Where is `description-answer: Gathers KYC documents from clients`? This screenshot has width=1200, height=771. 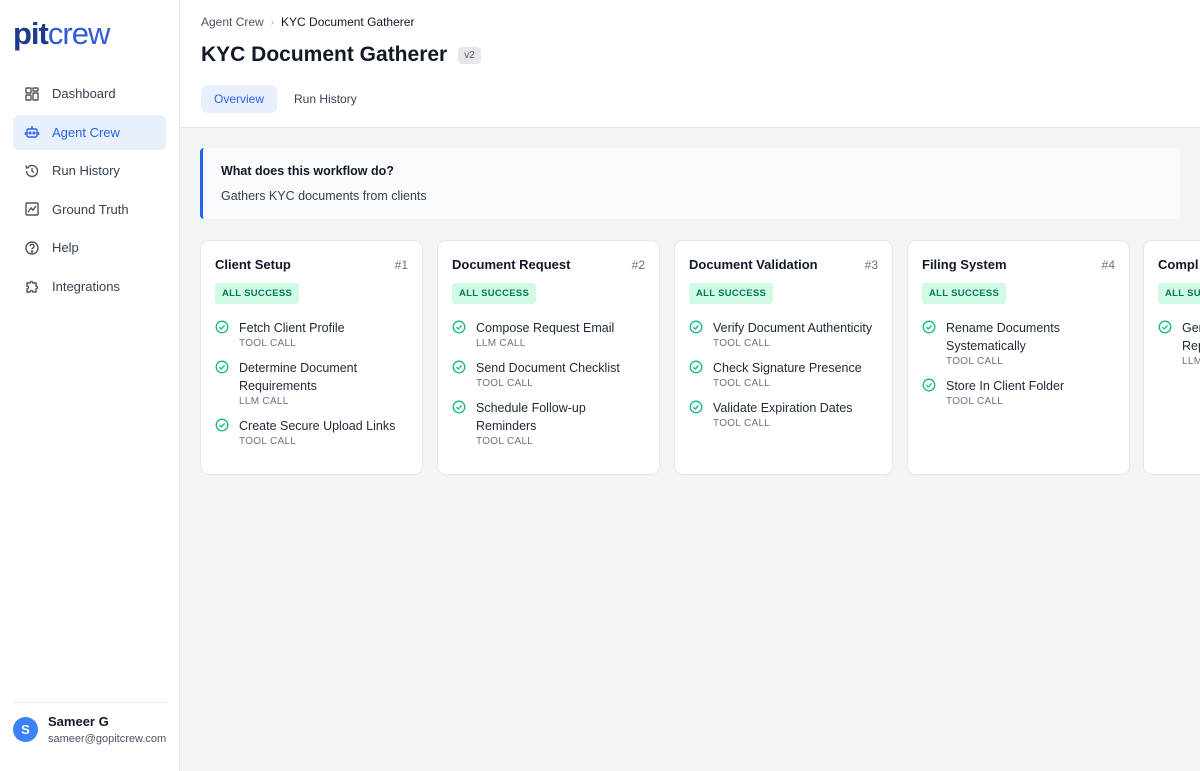 description-answer: Gathers KYC documents from clients is located at coordinates (324, 196).